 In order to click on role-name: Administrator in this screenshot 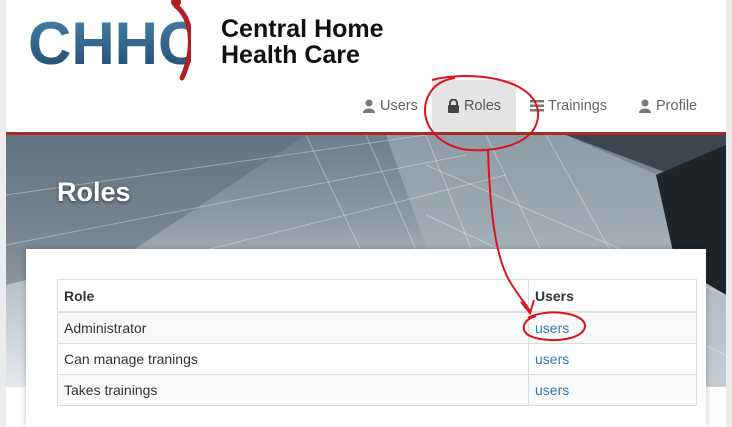, I will do `click(293, 327)`.